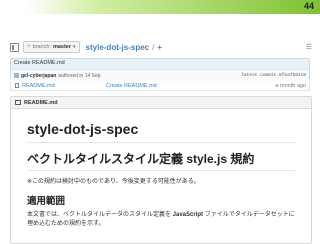  I want to click on header-tools: ☰, so click(309, 47).